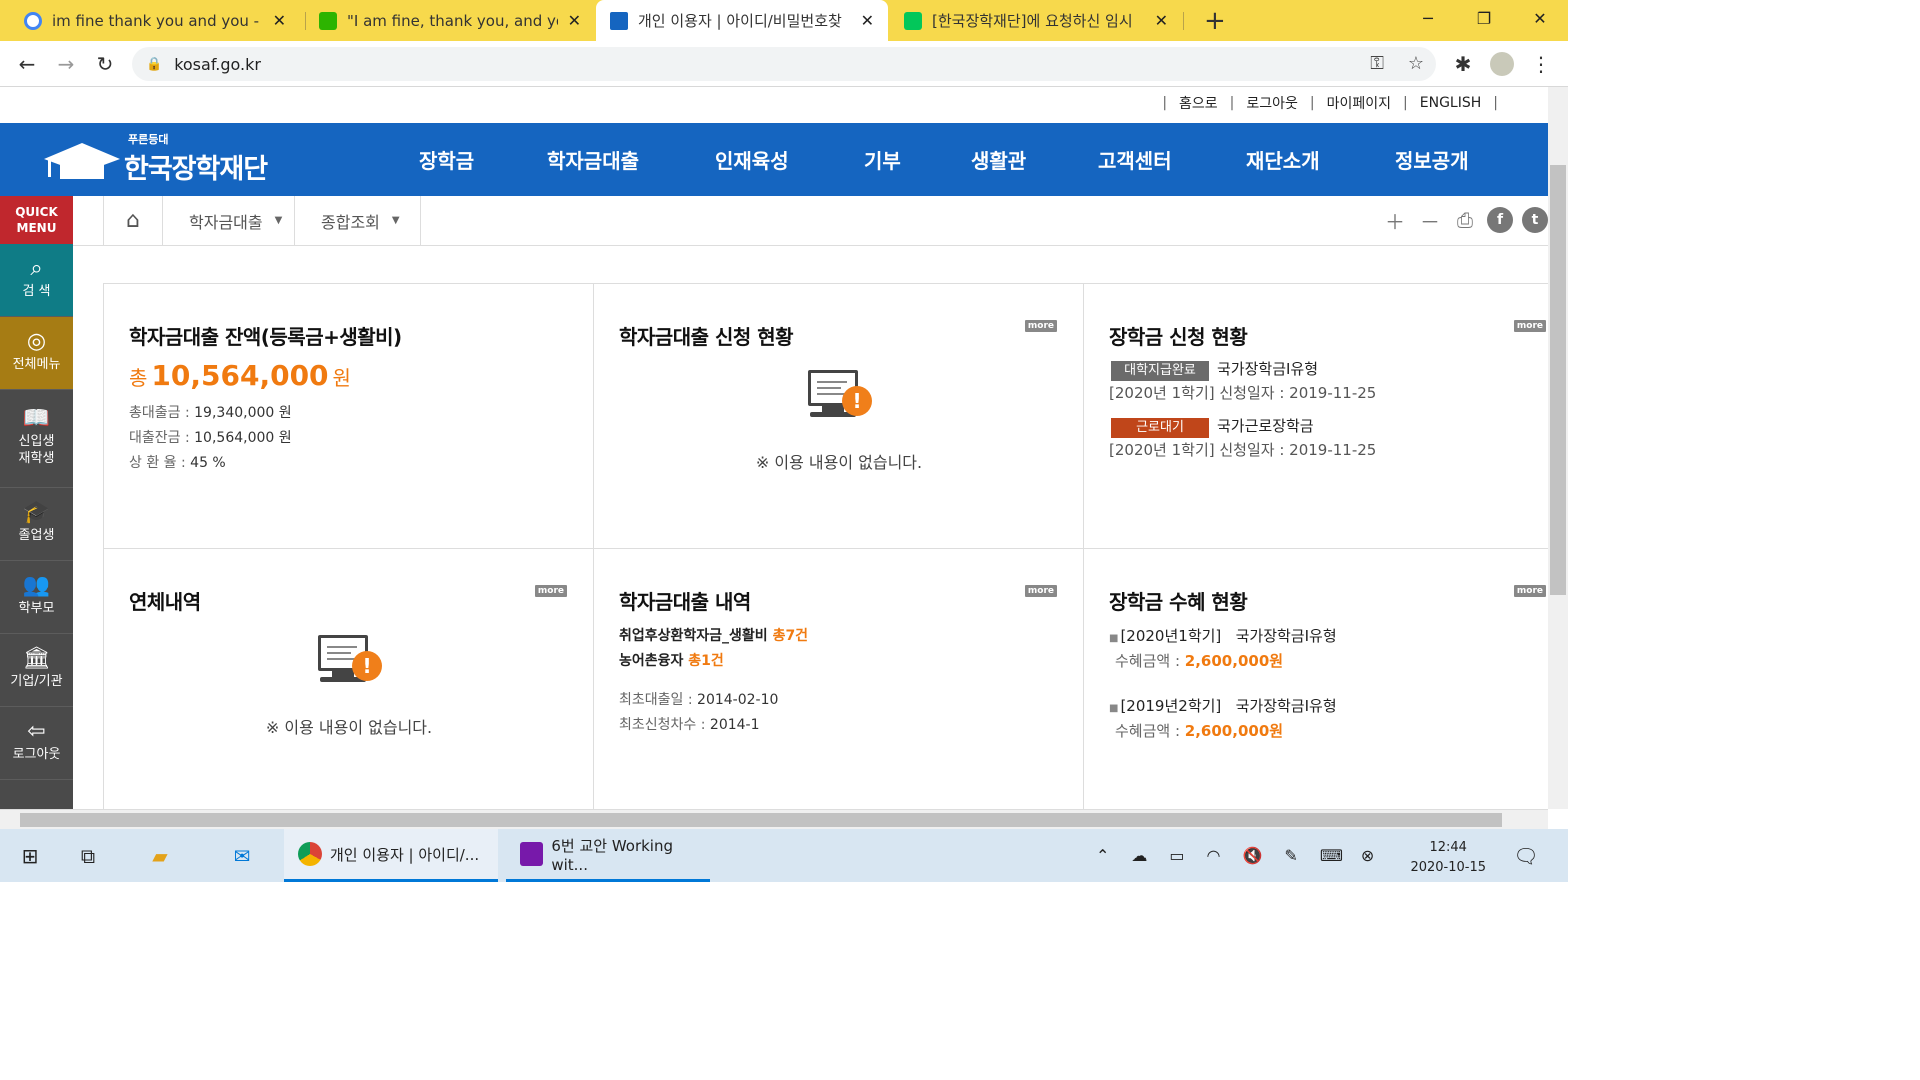 This screenshot has height=1080, width=1920. I want to click on quick-search: ⌕ 검 색, so click(36, 280).